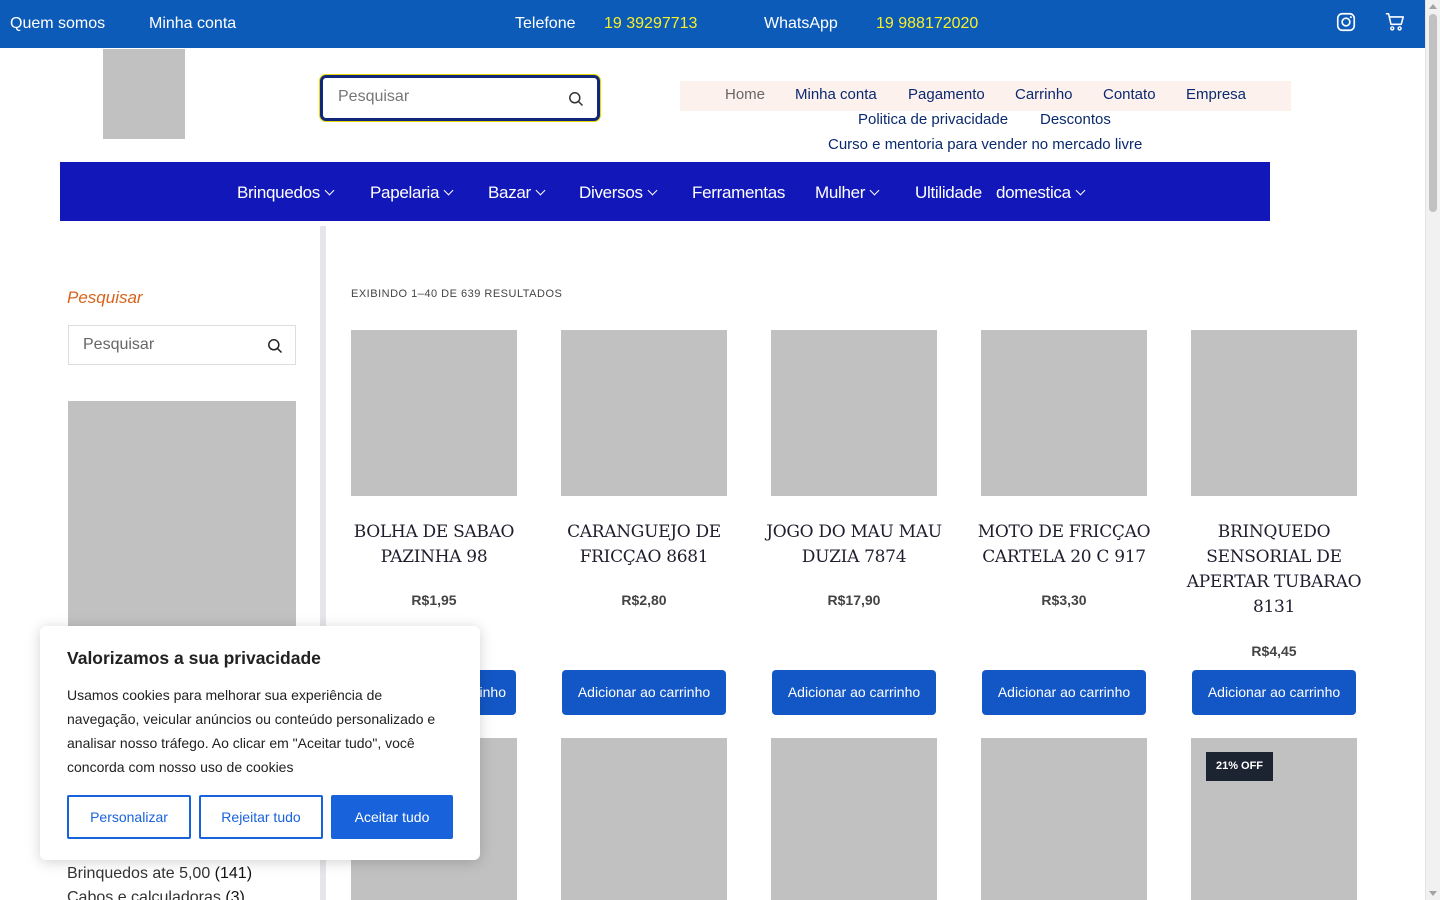  What do you see at coordinates (448, 97) in the screenshot?
I see `header-search-input` at bounding box center [448, 97].